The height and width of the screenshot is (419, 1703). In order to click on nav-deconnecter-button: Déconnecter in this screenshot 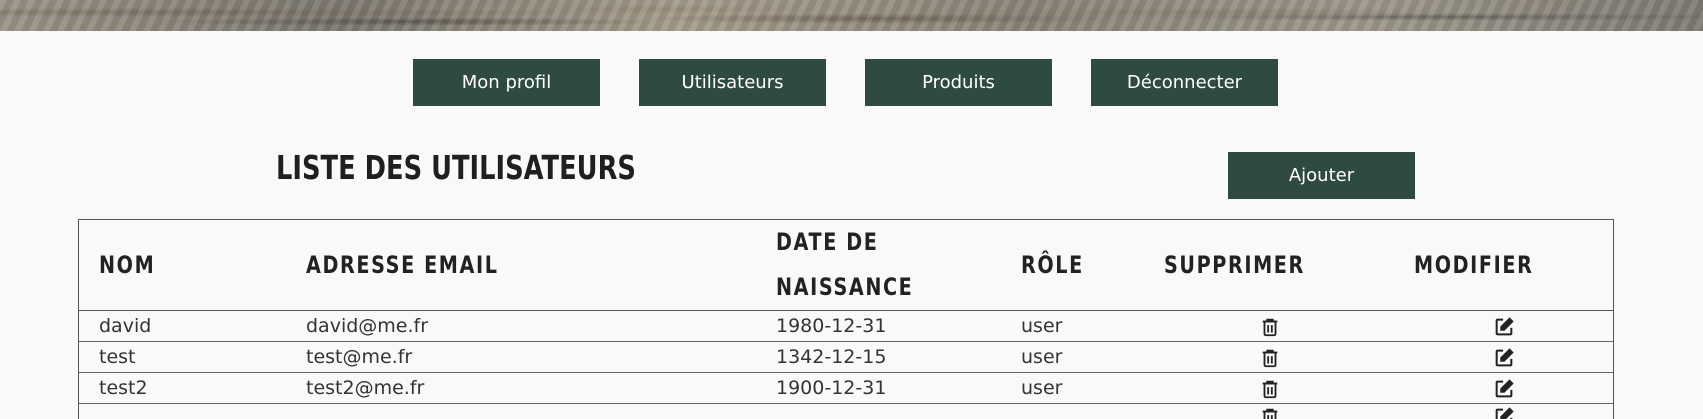, I will do `click(1184, 82)`.